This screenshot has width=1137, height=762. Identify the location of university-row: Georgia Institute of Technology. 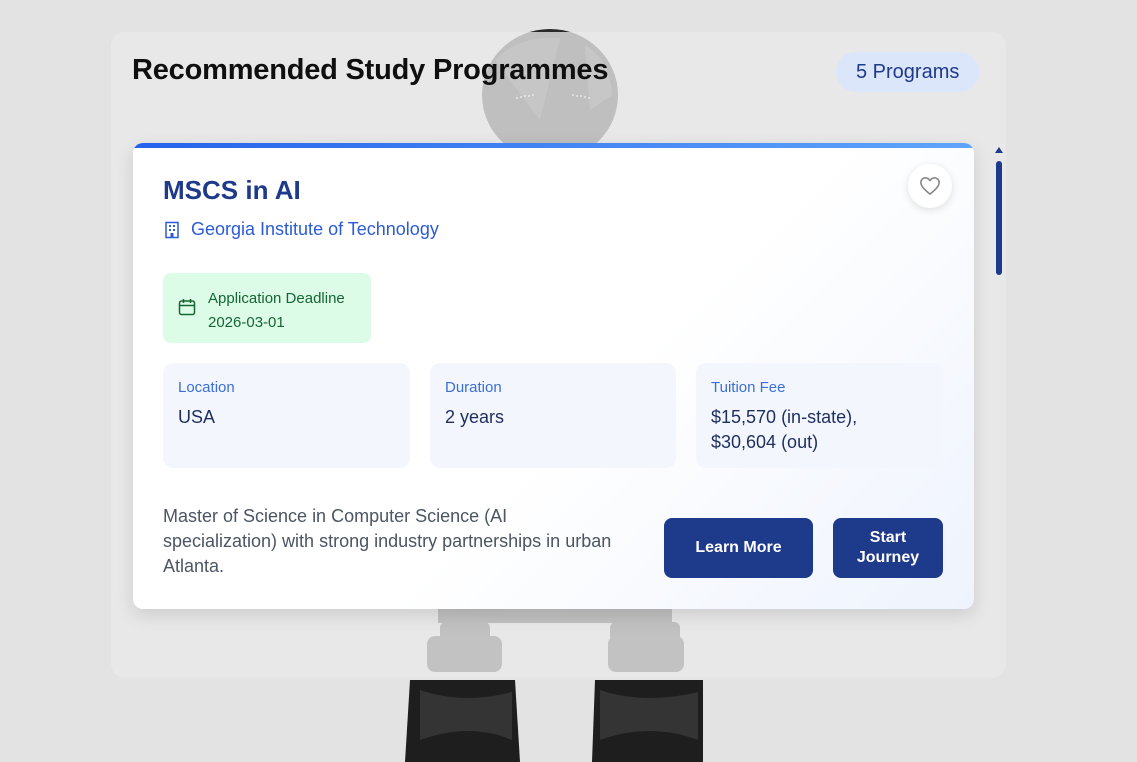
(301, 229).